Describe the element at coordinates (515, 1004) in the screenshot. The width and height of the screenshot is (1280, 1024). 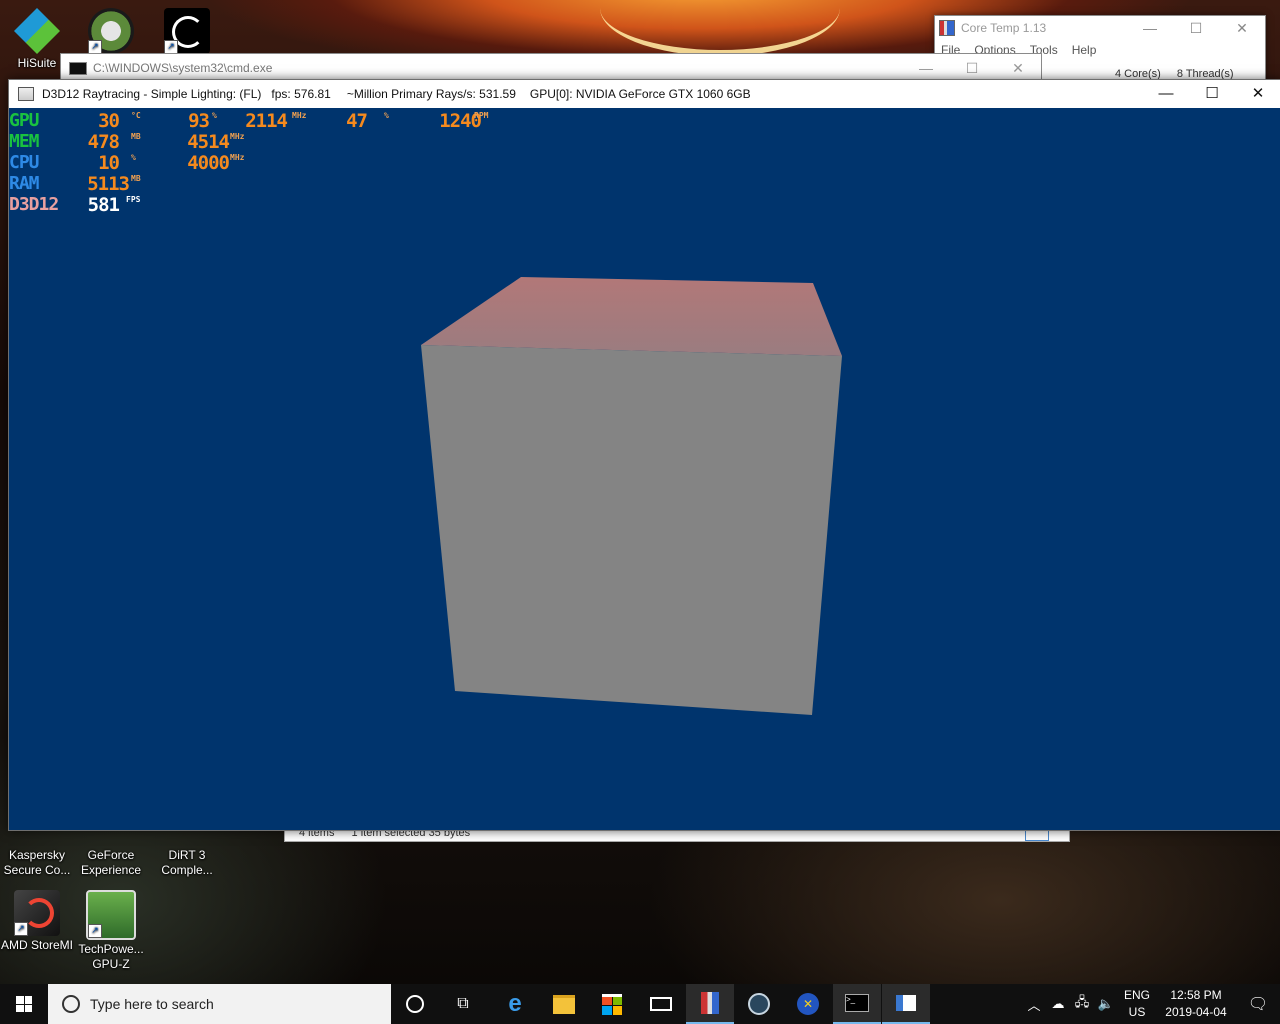
I see `taskbar-edge: e` at that location.